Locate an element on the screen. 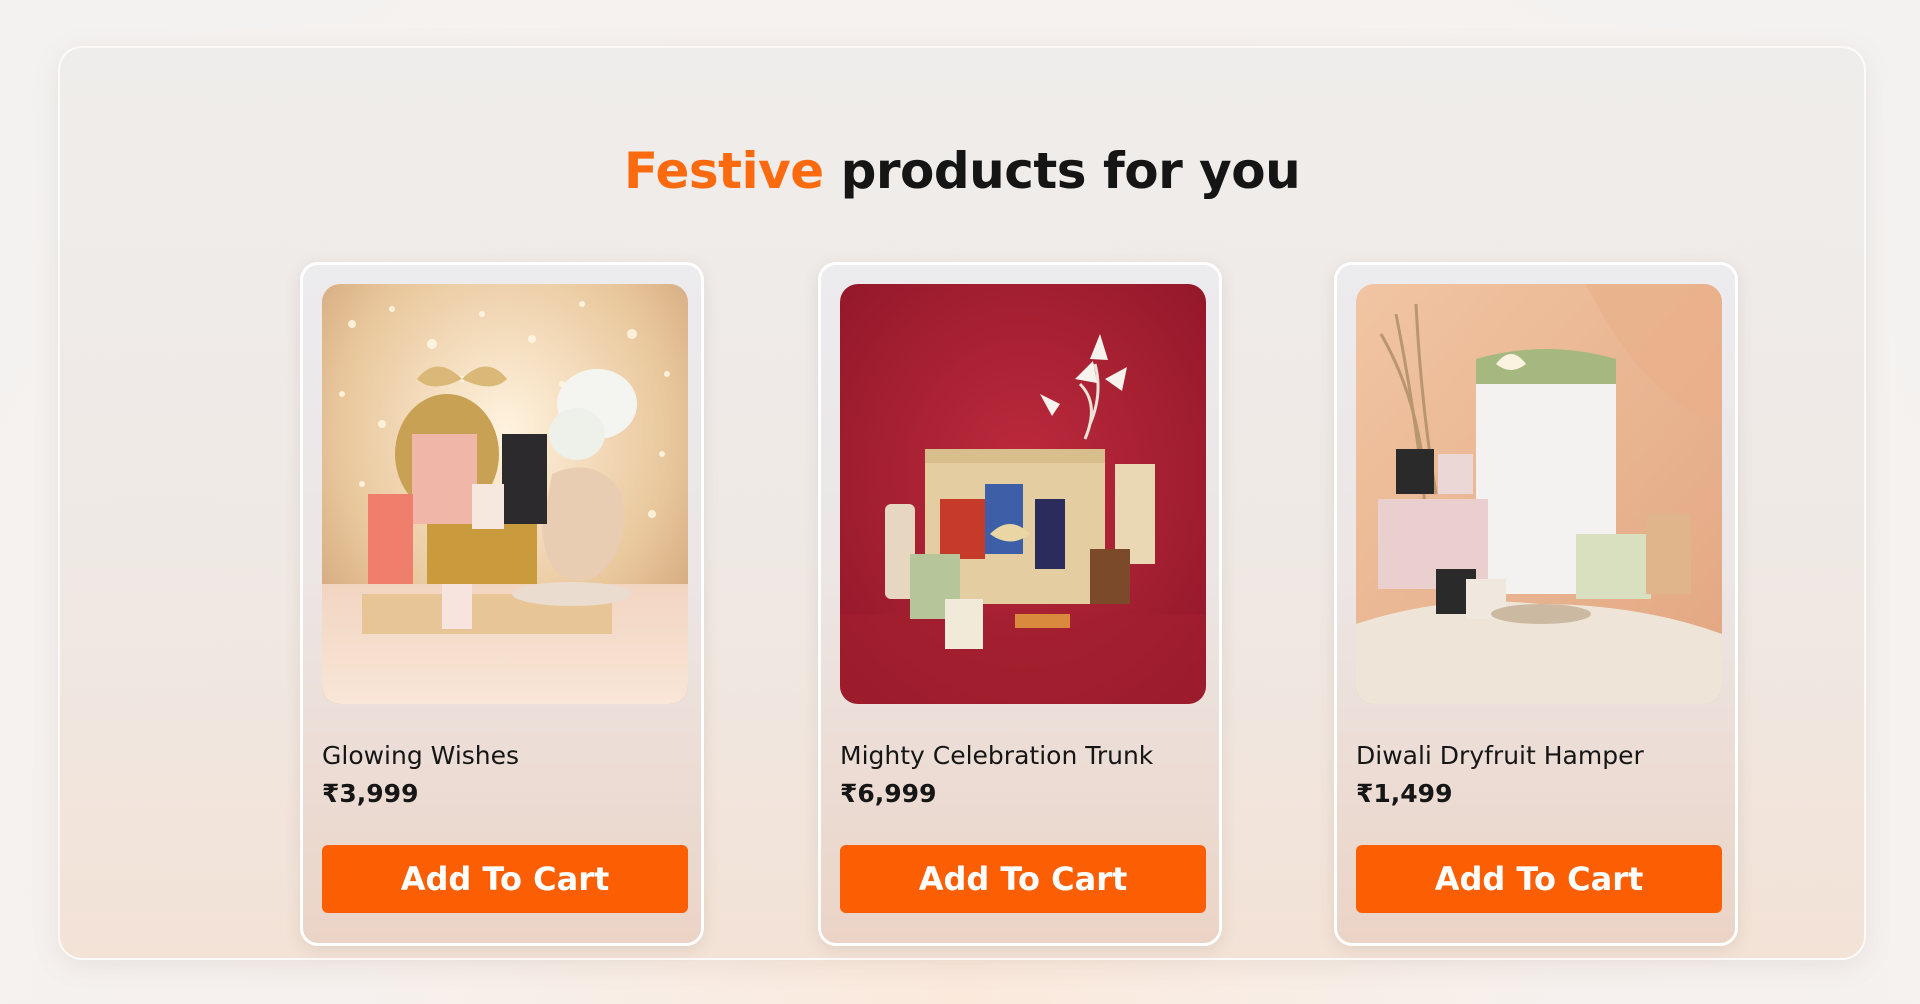  product-price: ₹1,499 is located at coordinates (1404, 793).